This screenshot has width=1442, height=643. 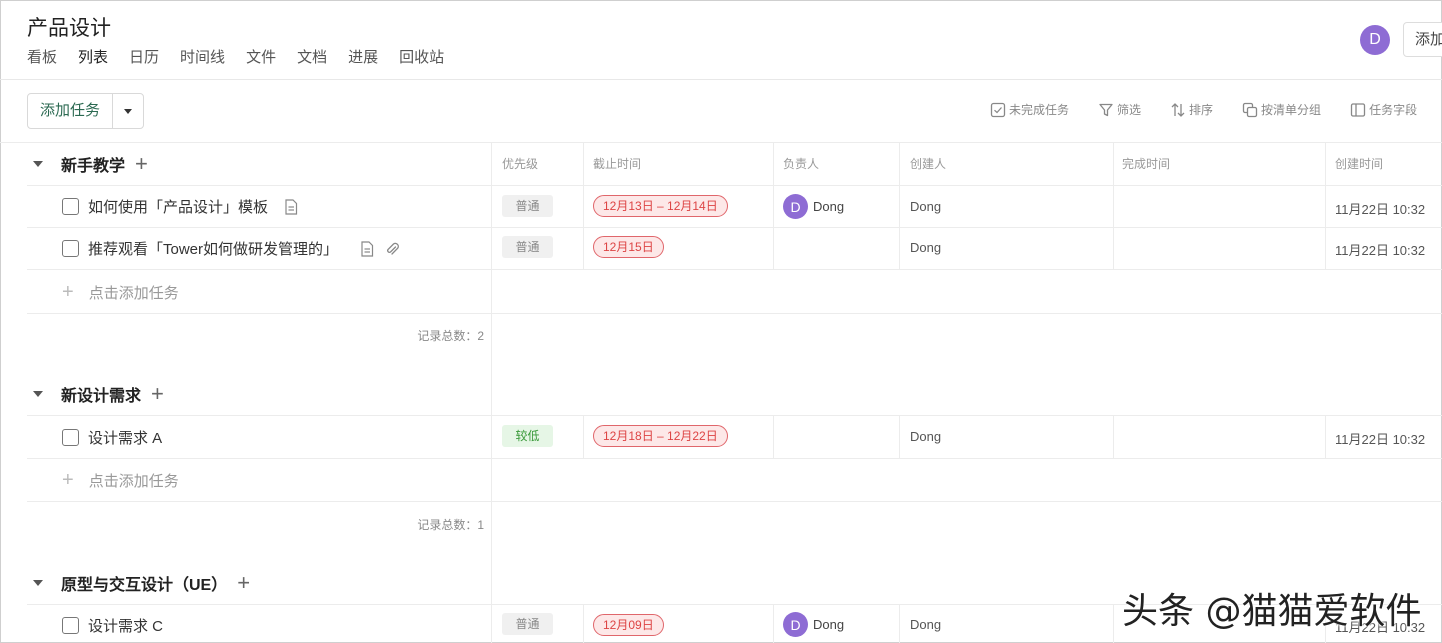 I want to click on incomplete-filter-button: 未完成任务, so click(x=1029, y=109).